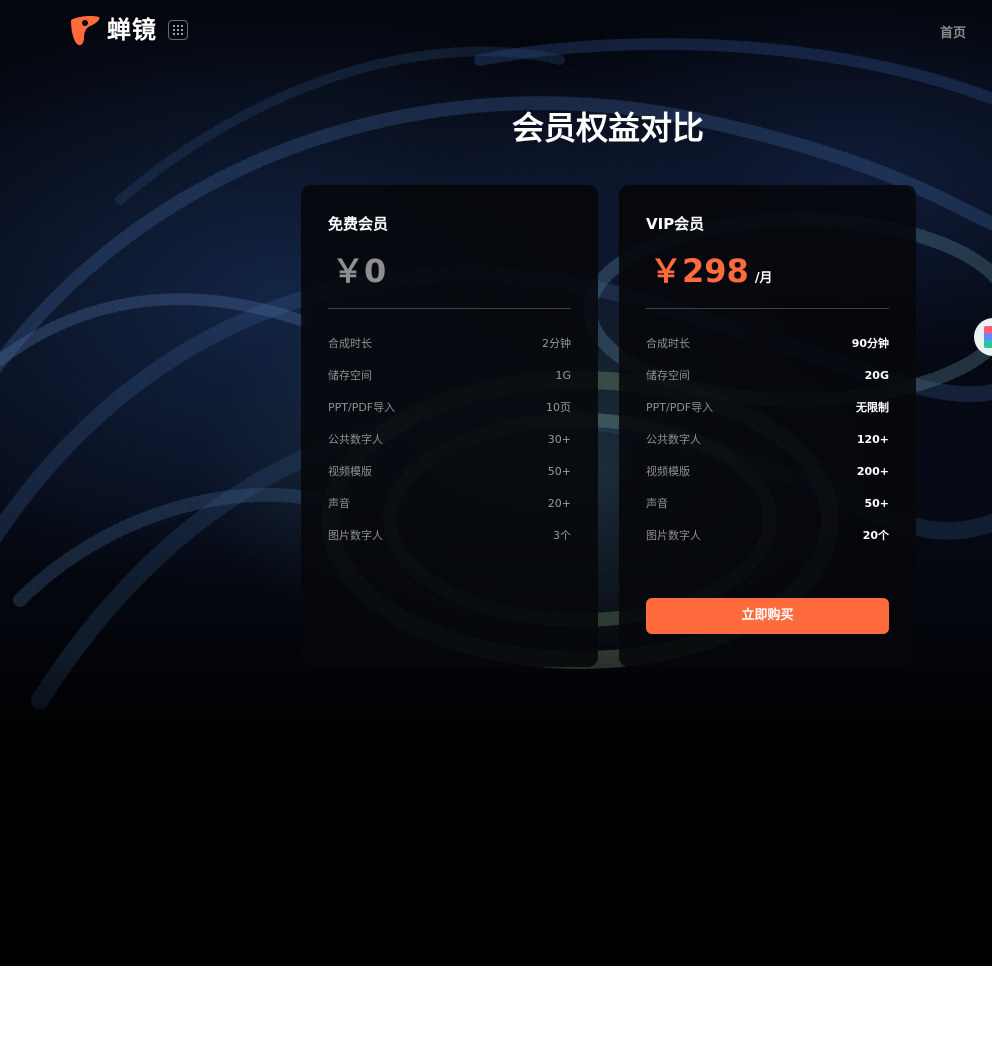 This screenshot has height=1038, width=992. I want to click on feature-value: 30+, so click(559, 439).